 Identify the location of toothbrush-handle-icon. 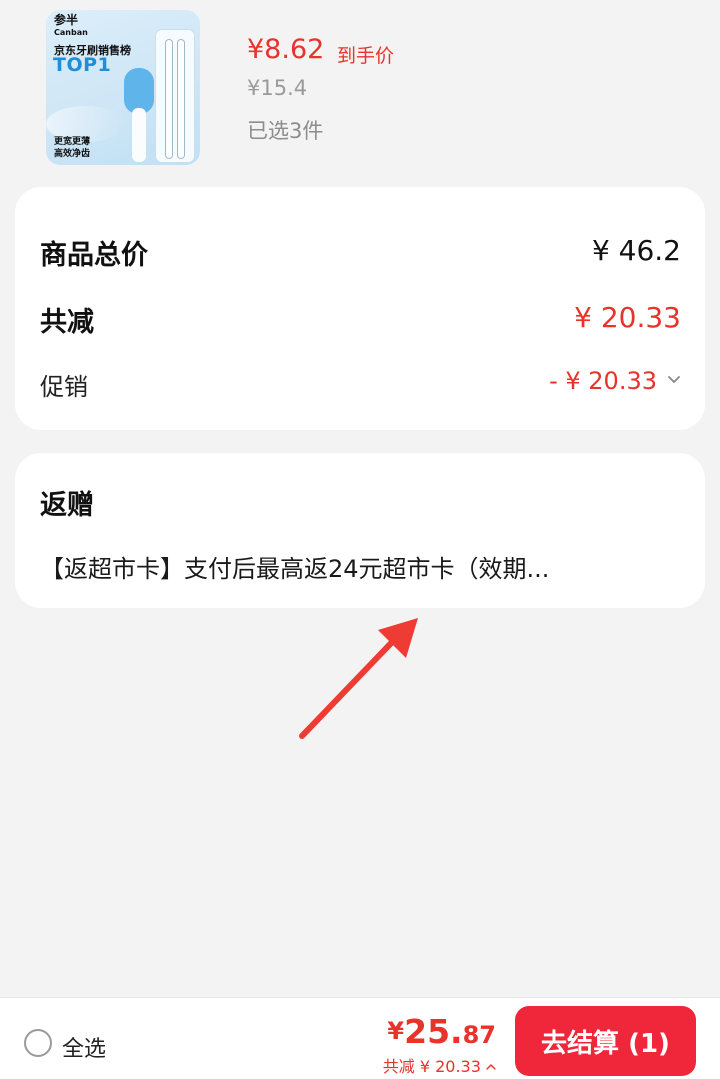
(139, 135).